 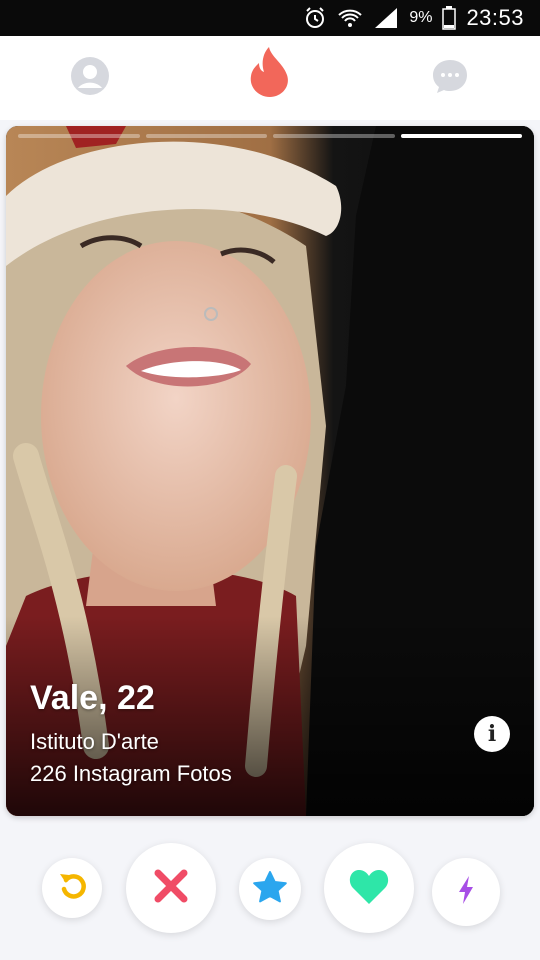 I want to click on like-icon, so click(x=369, y=888).